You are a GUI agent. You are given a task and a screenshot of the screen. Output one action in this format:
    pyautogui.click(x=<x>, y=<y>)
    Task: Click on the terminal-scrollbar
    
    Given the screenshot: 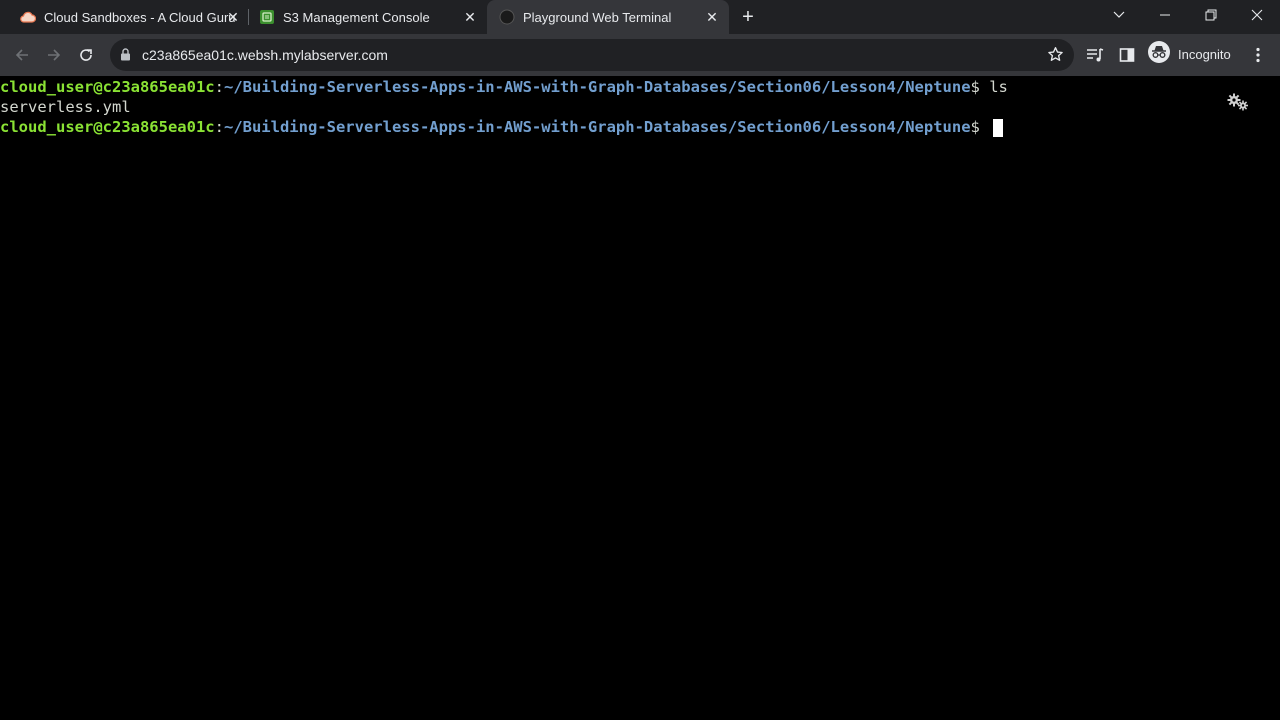 What is the action you would take?
    pyautogui.click(x=1274, y=398)
    